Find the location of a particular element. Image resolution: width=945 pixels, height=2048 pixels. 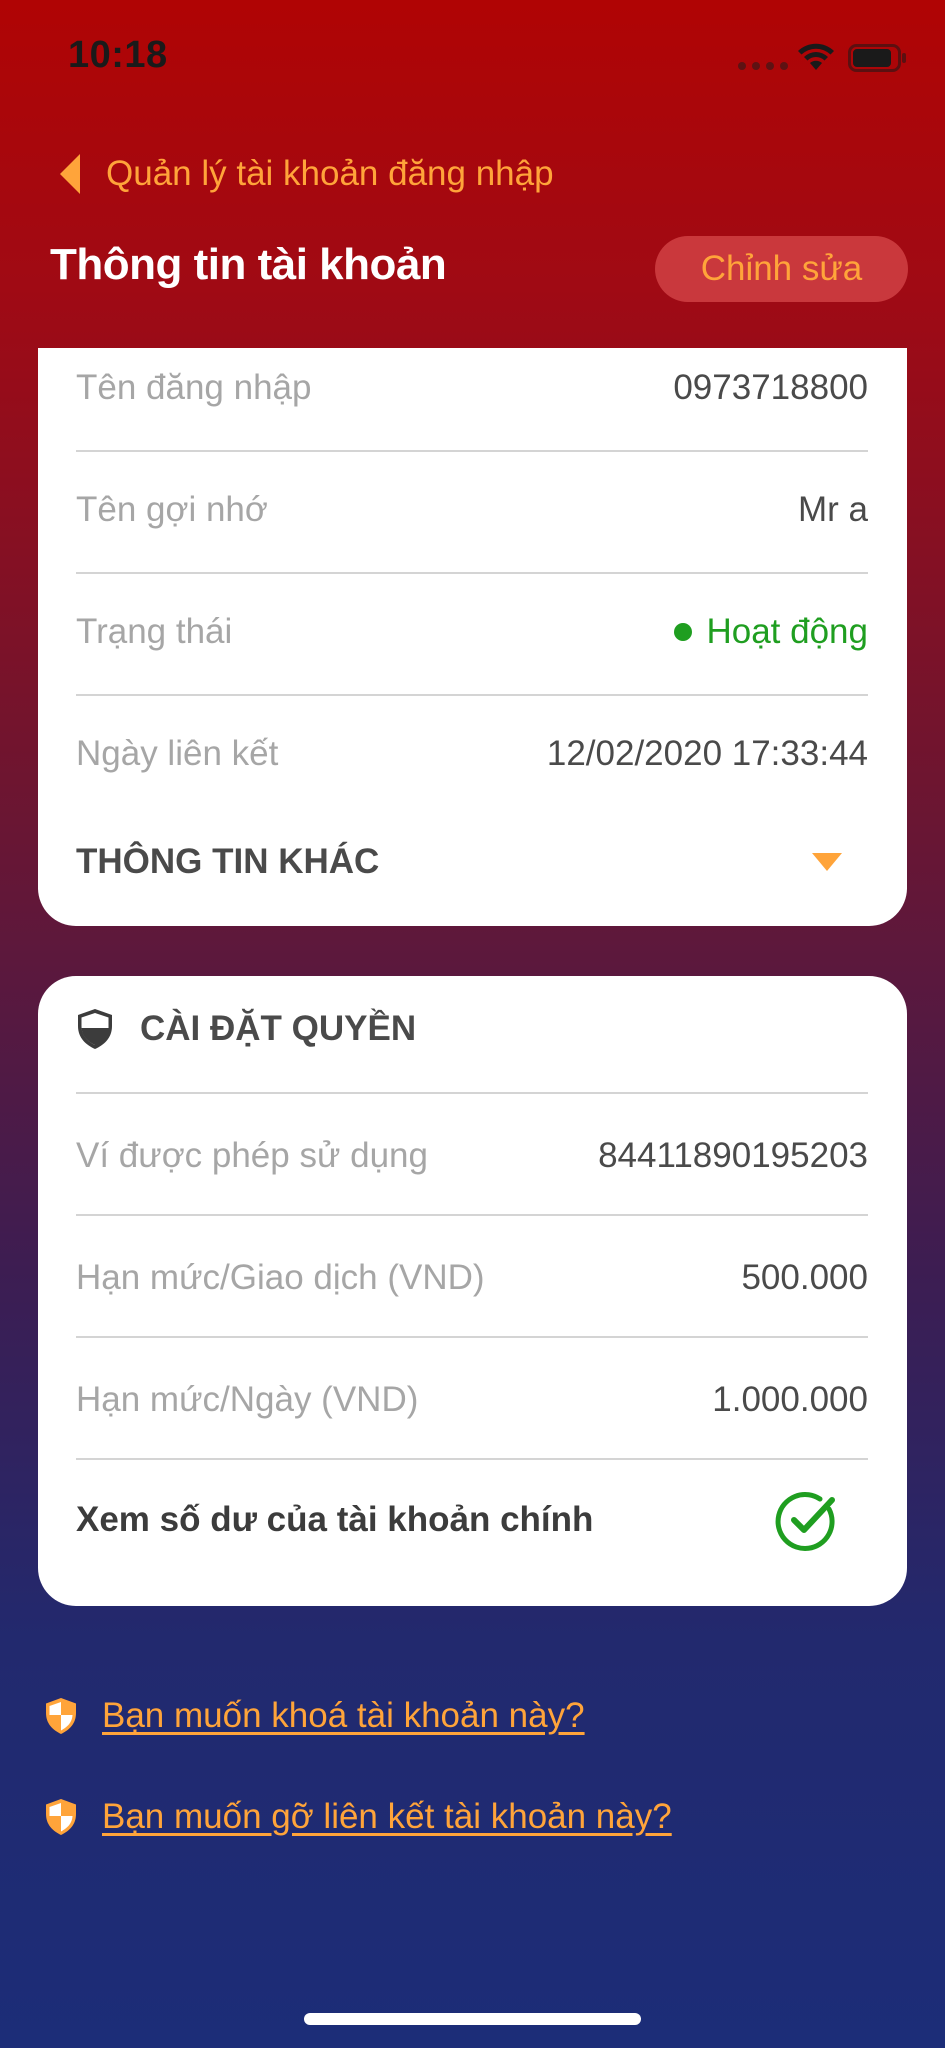

unlink-account-link: Bạn muốn gỡ liên kết tài khoản này? is located at coordinates (358, 1817).